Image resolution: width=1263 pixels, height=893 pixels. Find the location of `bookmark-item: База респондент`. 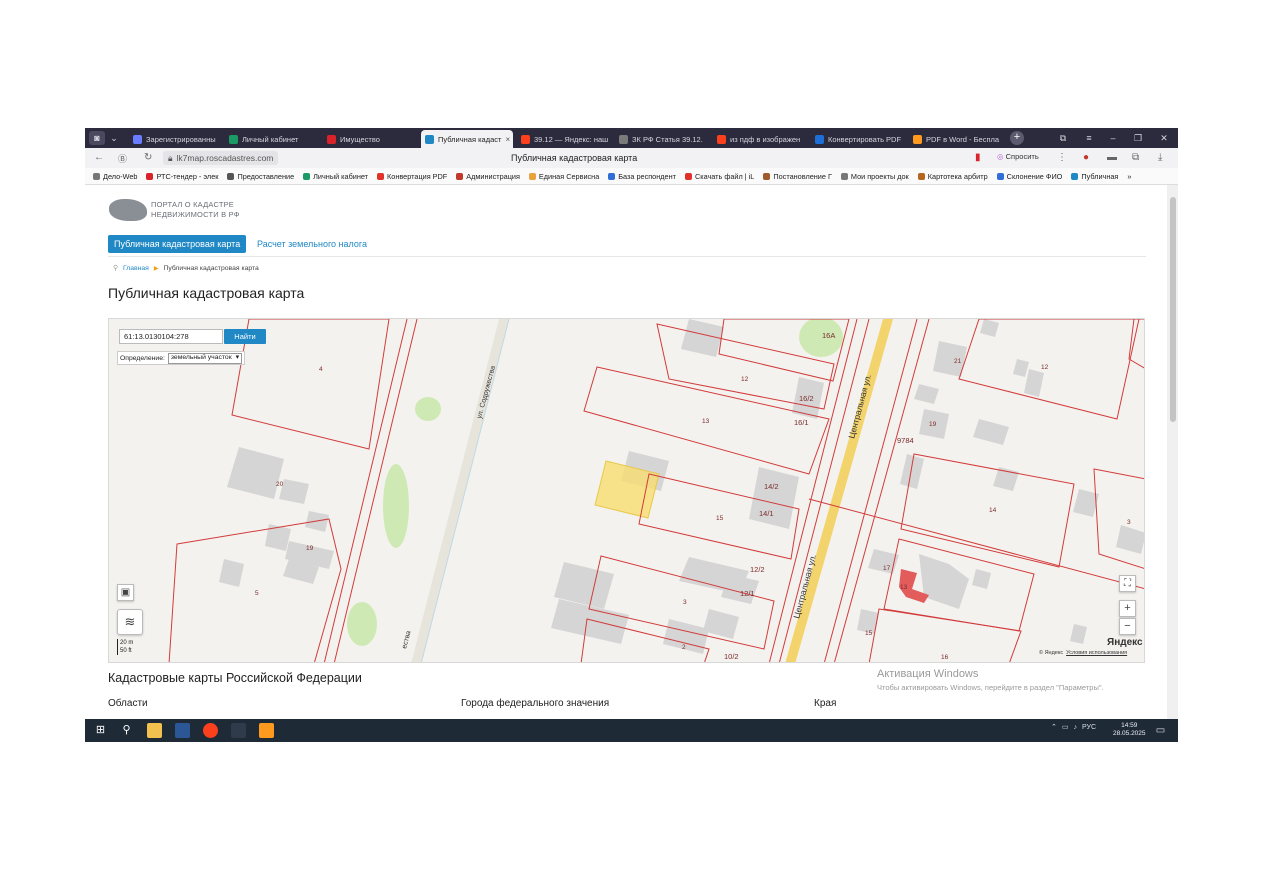

bookmark-item: База респондент is located at coordinates (646, 176).